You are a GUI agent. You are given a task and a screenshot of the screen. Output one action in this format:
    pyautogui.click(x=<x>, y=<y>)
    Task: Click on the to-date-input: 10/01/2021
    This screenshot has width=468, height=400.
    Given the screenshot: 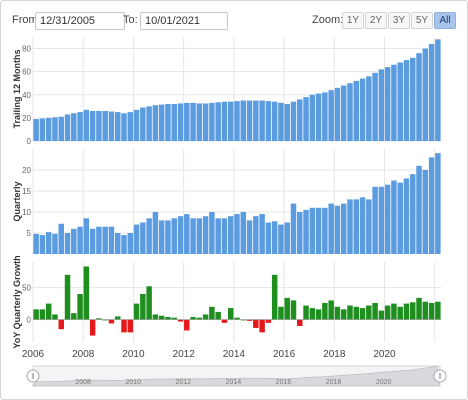 What is the action you would take?
    pyautogui.click(x=184, y=21)
    